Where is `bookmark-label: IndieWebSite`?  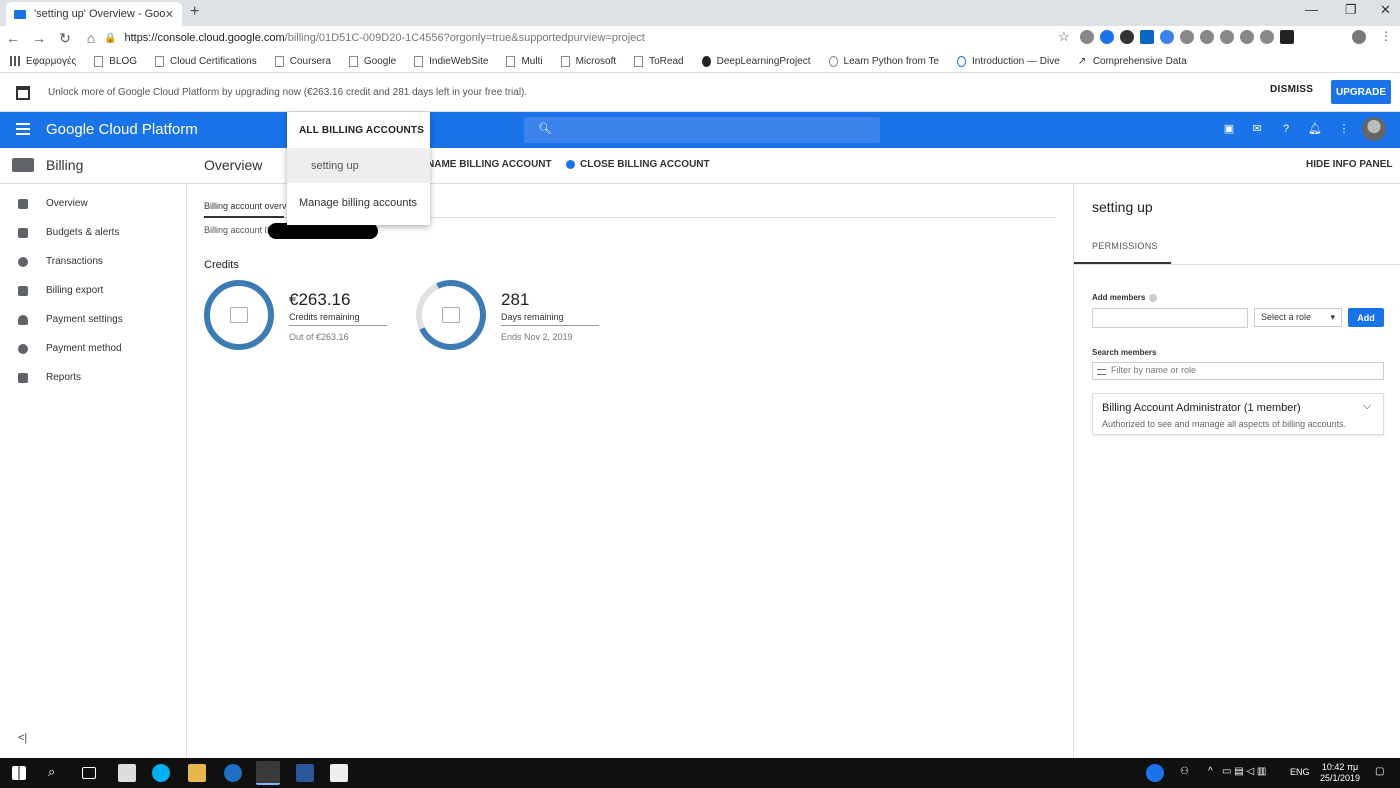
bookmark-label: IndieWebSite is located at coordinates (459, 61).